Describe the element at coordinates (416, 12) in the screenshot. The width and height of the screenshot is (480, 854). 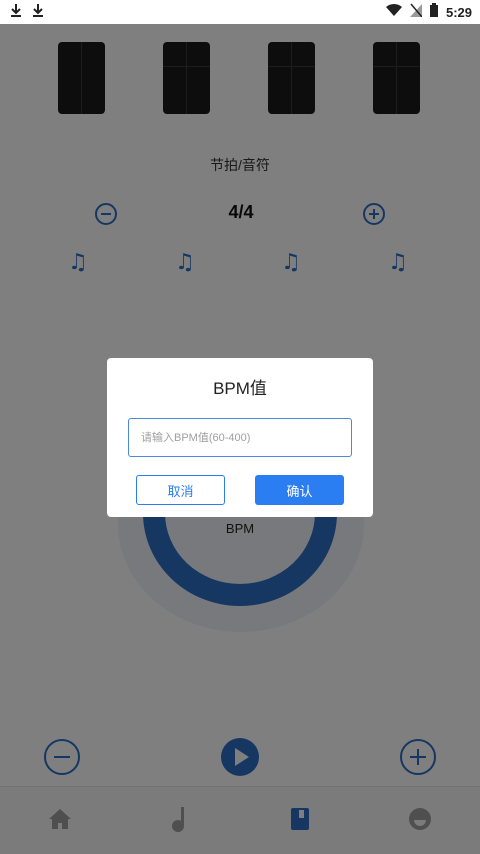
I see `signal-icon` at that location.